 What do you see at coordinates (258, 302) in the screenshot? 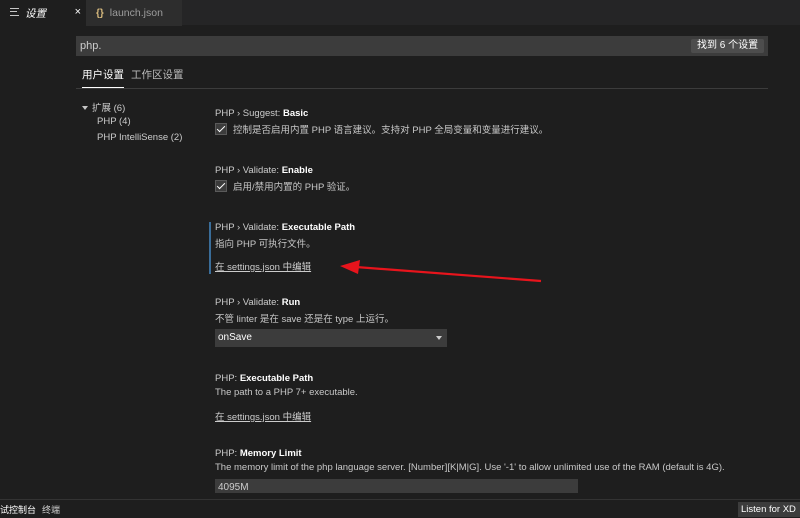
I see `setting-title: PHP › Validate: Run` at bounding box center [258, 302].